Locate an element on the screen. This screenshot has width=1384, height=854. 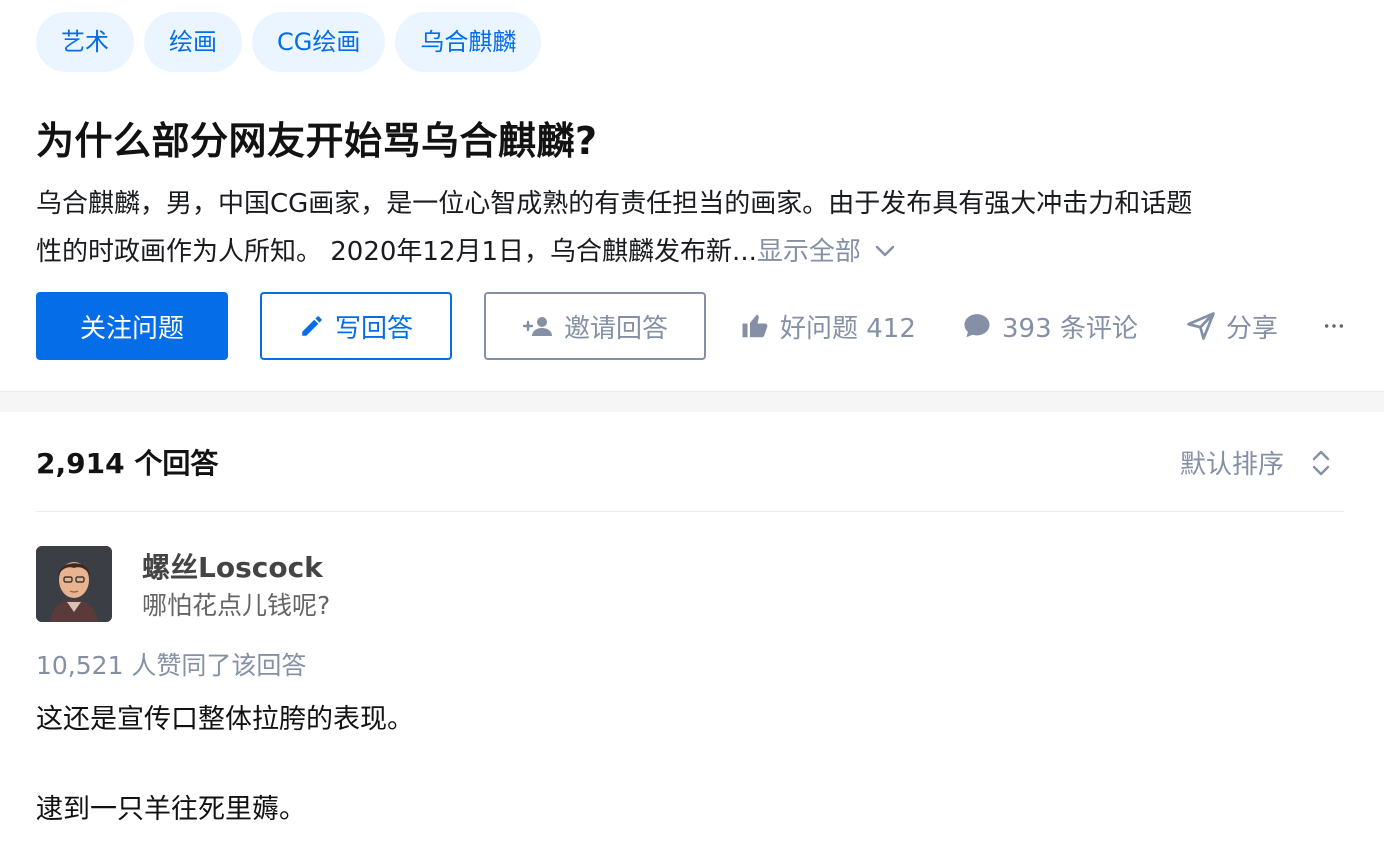
comments-button: 393 条评论 is located at coordinates (1050, 326).